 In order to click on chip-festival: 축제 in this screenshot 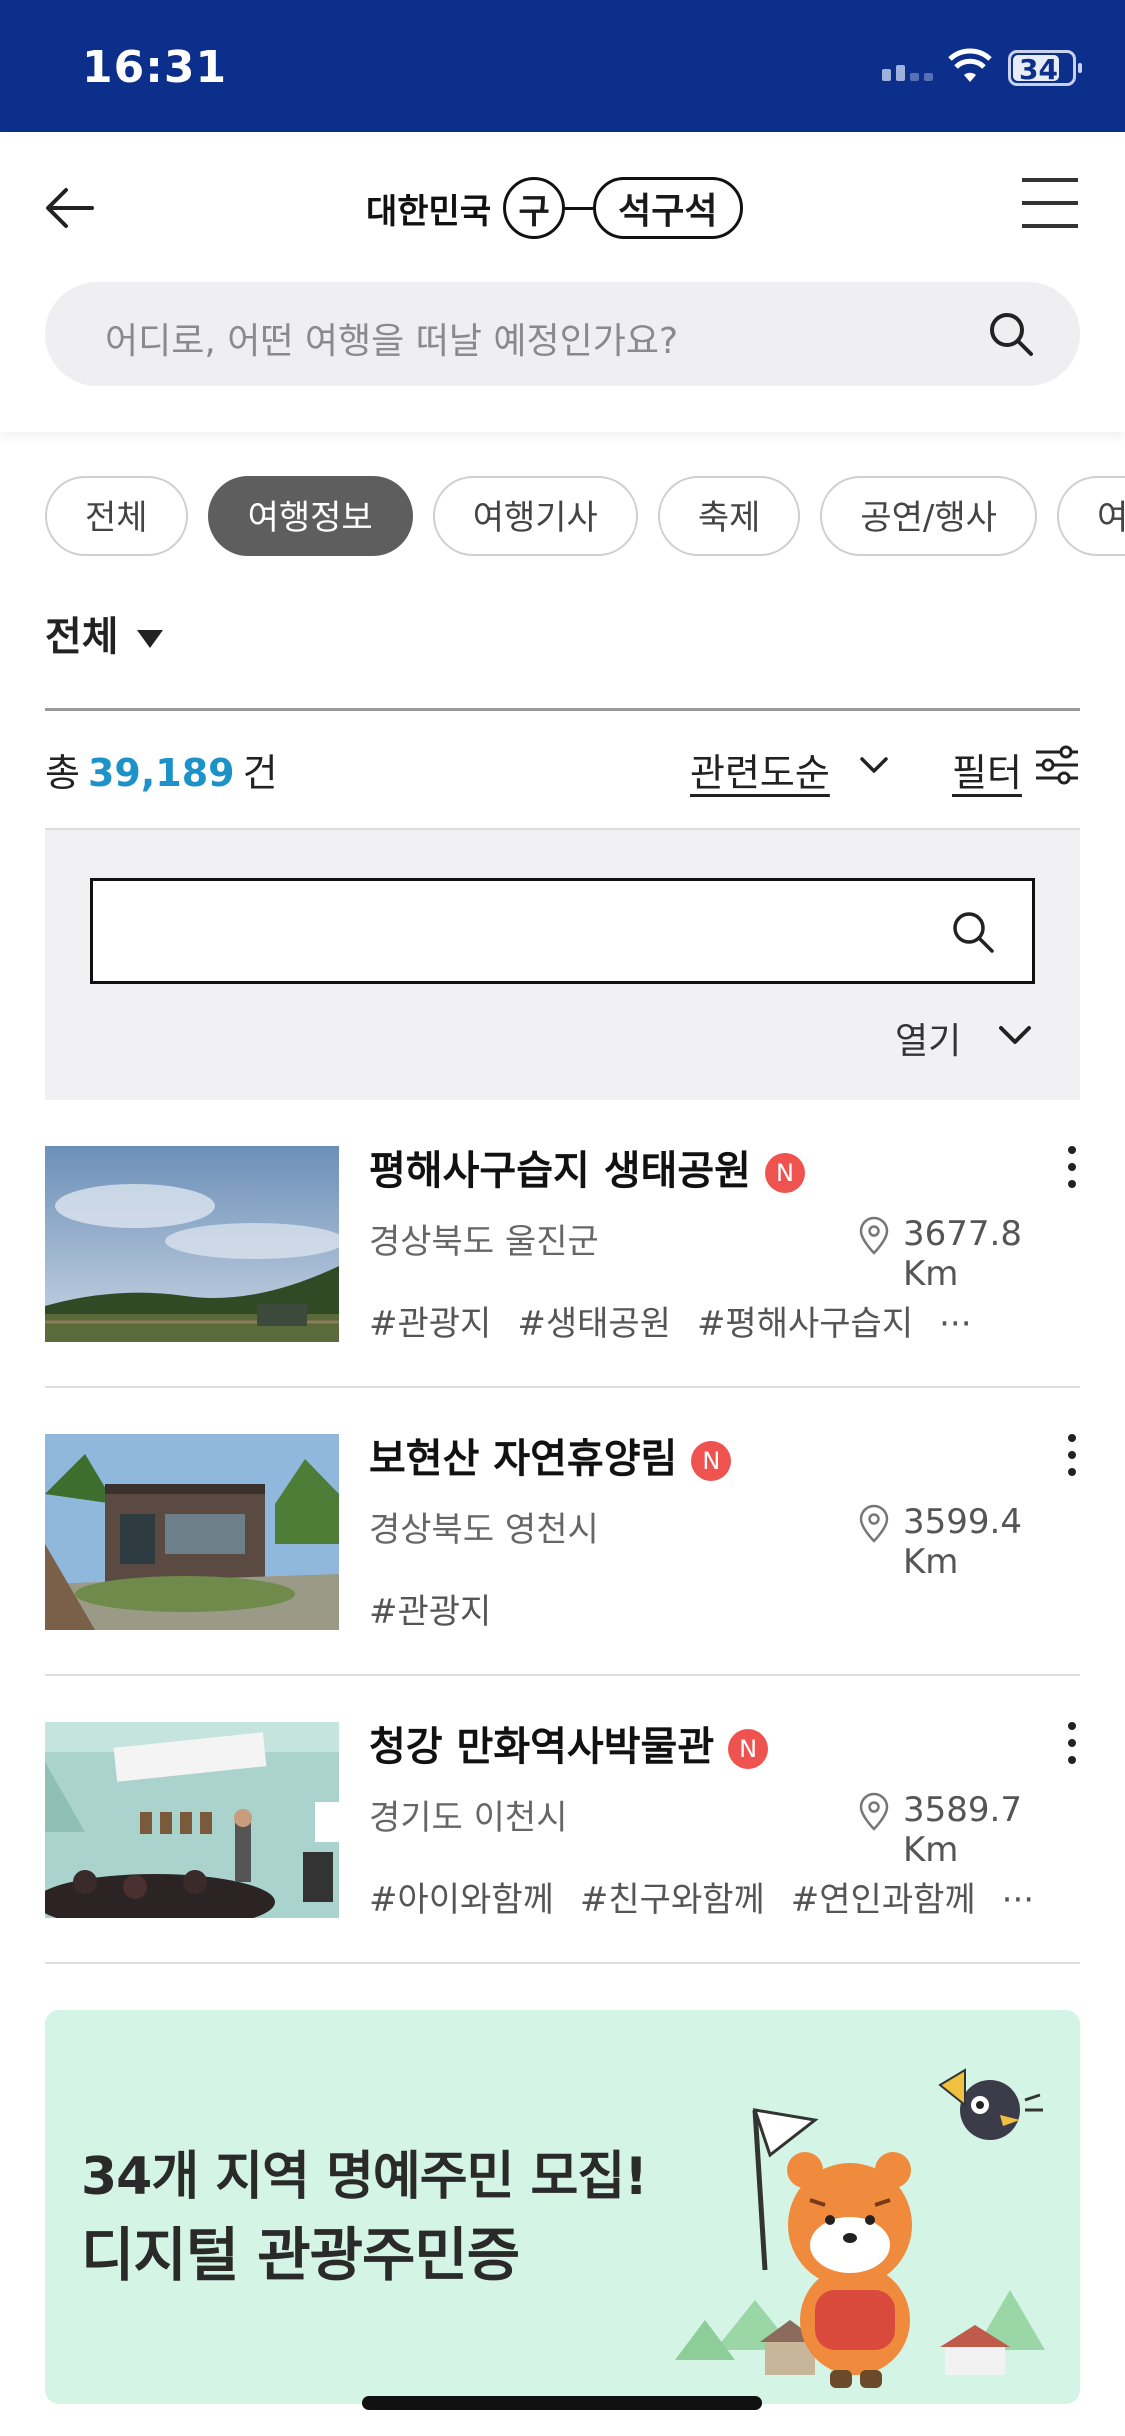, I will do `click(729, 516)`.